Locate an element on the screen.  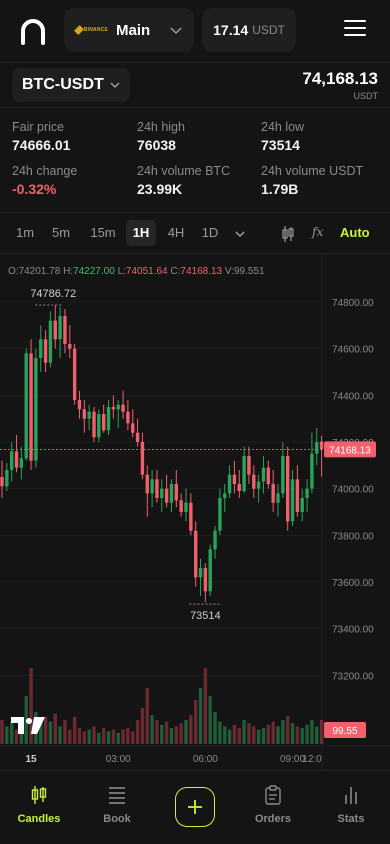
clipboard-icon is located at coordinates (273, 795).